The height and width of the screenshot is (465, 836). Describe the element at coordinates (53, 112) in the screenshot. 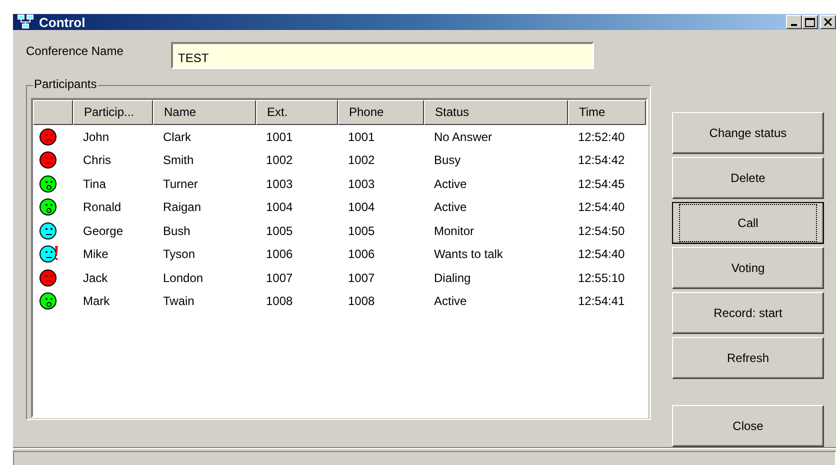

I see `column-header` at that location.